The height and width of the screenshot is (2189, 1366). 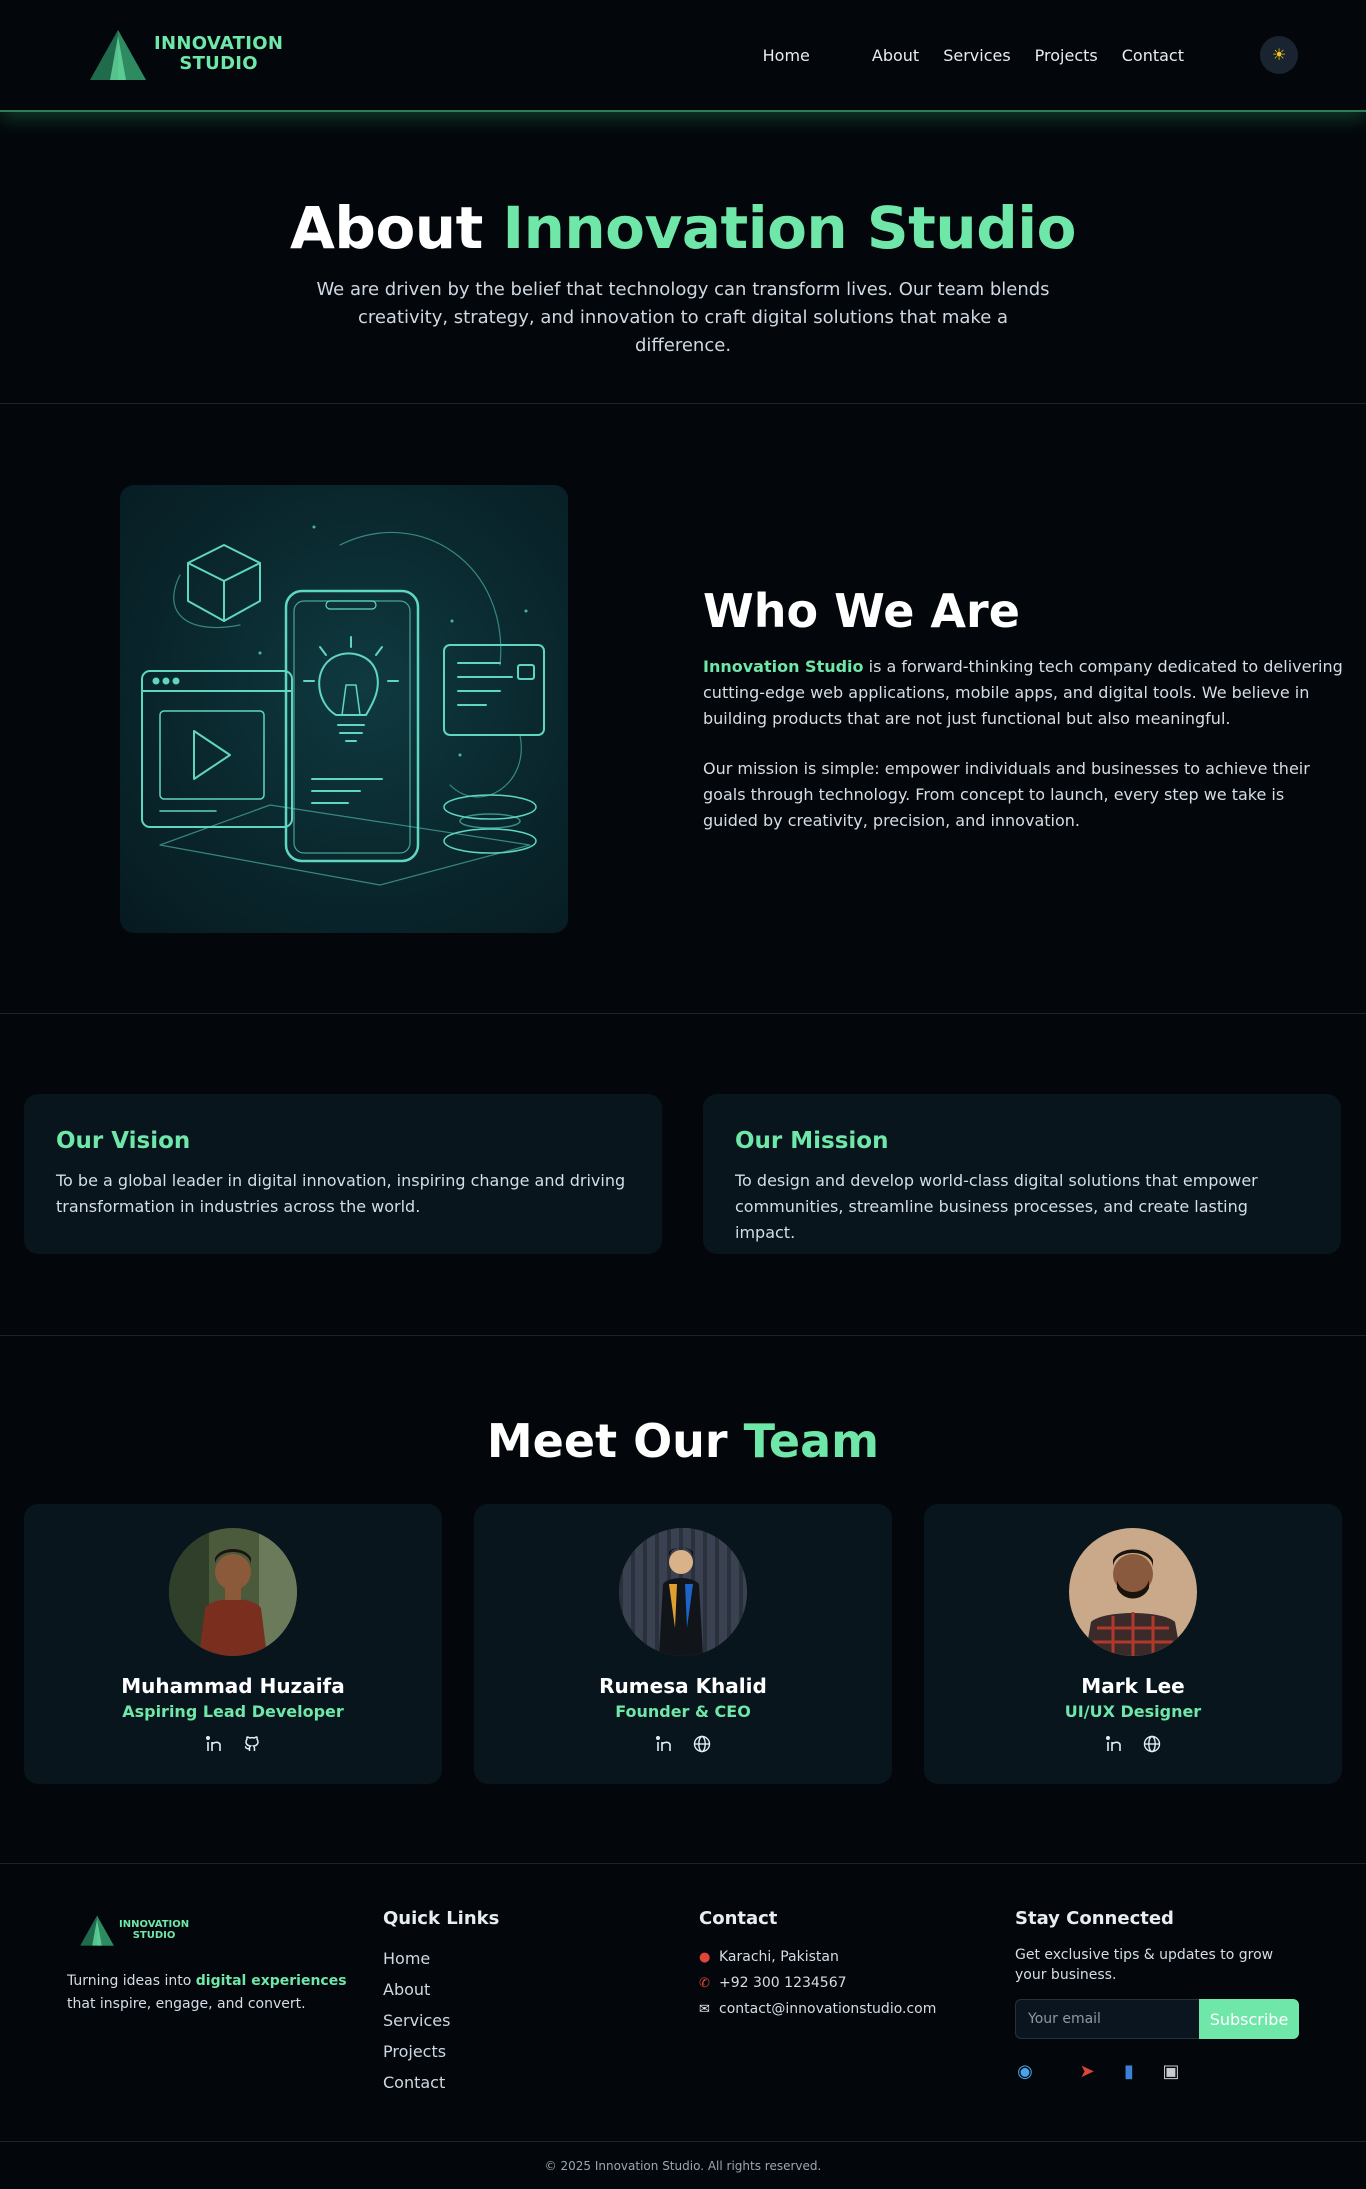 I want to click on nav-links: Home About Services Projects Contact, so click(x=961, y=55).